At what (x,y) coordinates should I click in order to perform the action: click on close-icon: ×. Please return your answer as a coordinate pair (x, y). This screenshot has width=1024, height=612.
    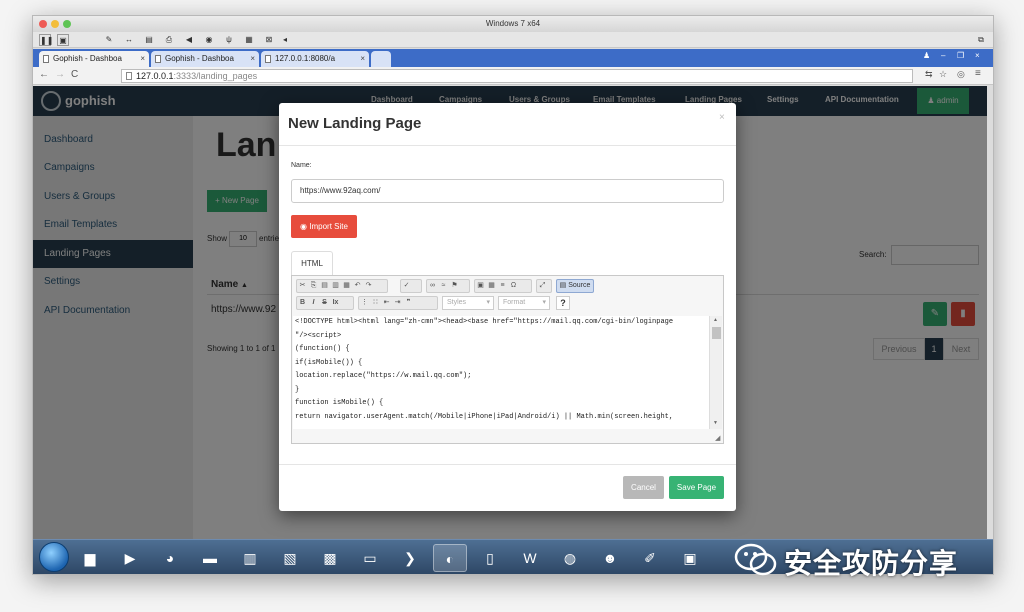
    Looking at the image, I should click on (977, 55).